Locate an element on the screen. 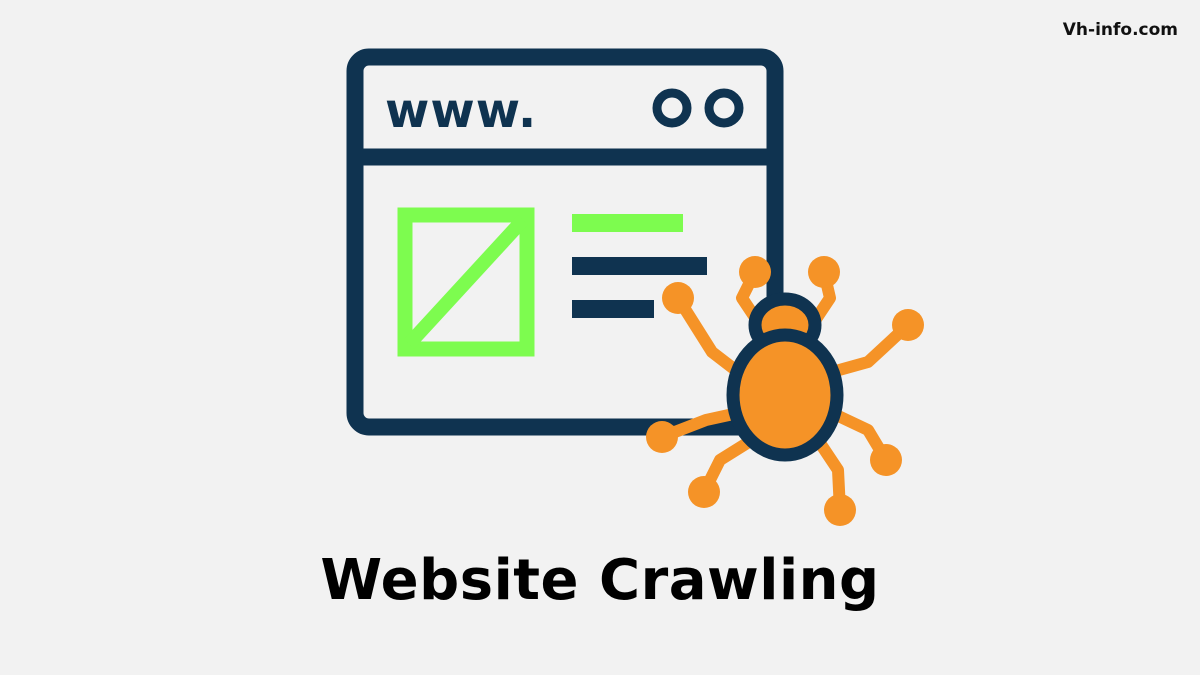 Image resolution: width=1200 pixels, height=675 pixels. page-title: Website Crawling is located at coordinates (600, 580).